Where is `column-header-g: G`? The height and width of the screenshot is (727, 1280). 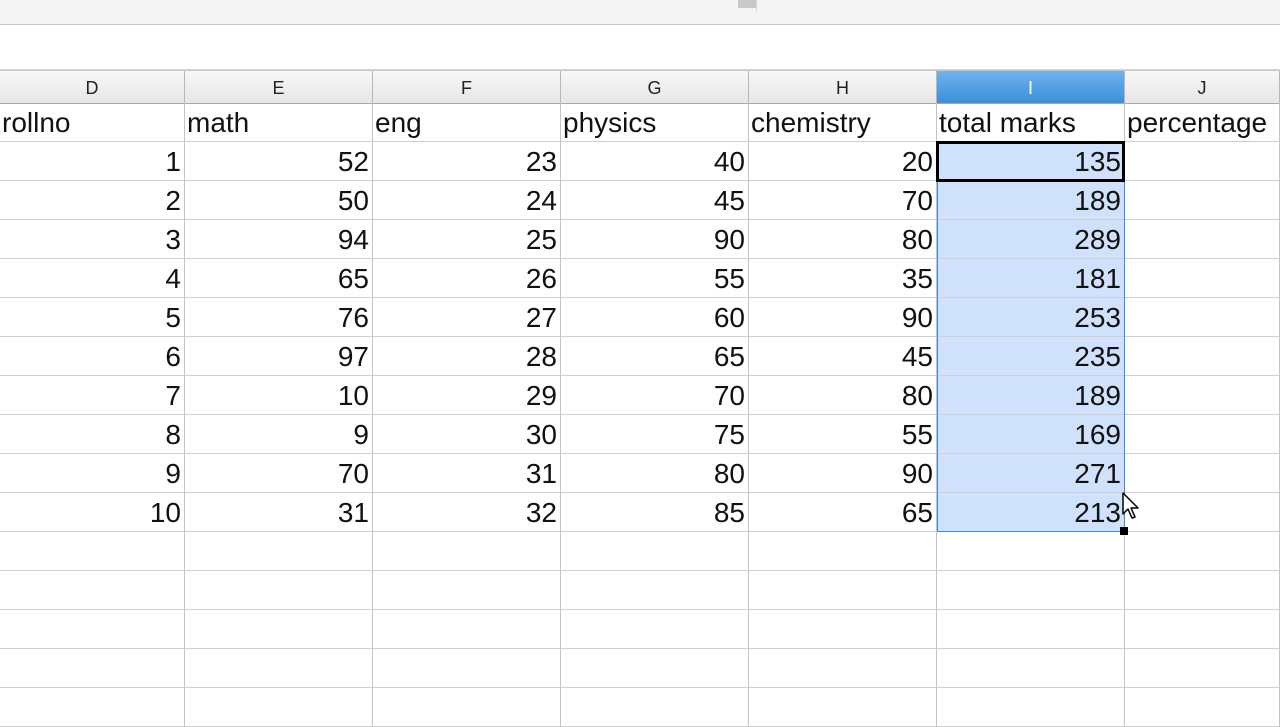 column-header-g: G is located at coordinates (655, 87).